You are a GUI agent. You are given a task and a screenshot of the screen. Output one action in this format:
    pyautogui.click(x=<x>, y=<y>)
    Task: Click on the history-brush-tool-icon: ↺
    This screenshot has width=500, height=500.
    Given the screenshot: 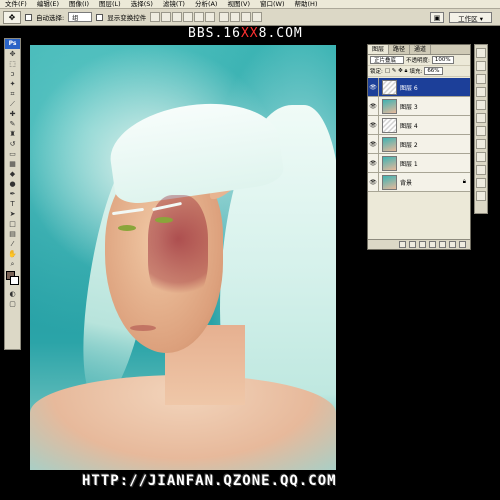 What is the action you would take?
    pyautogui.click(x=12, y=144)
    